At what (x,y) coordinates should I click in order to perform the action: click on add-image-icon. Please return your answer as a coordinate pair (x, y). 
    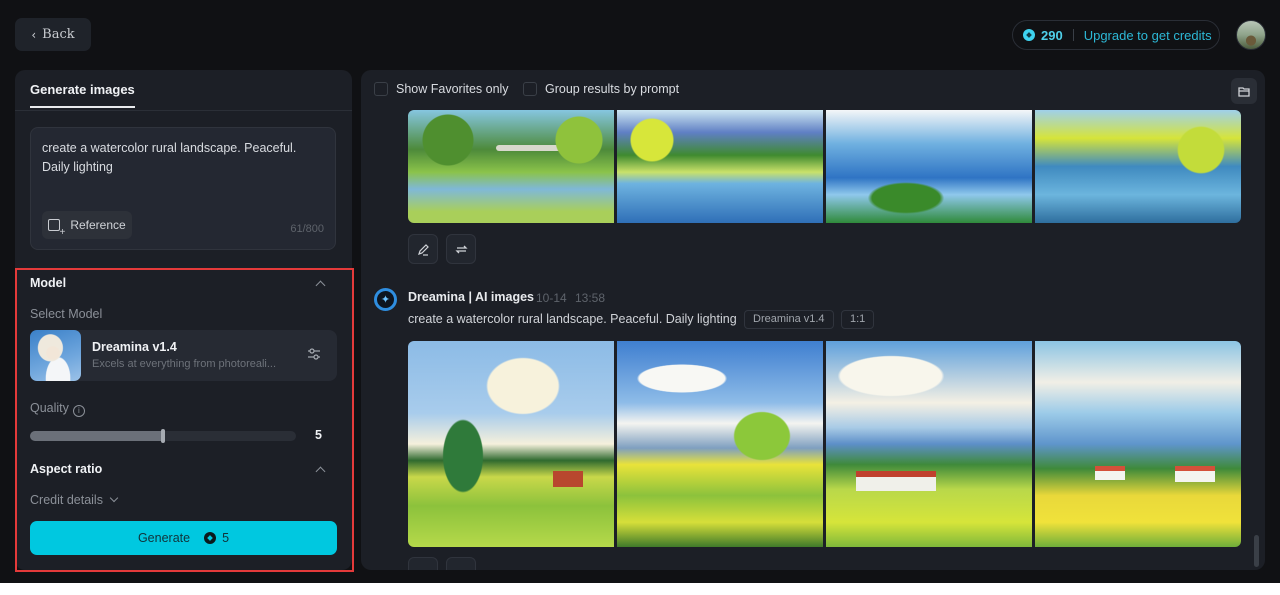
    Looking at the image, I should click on (56, 228).